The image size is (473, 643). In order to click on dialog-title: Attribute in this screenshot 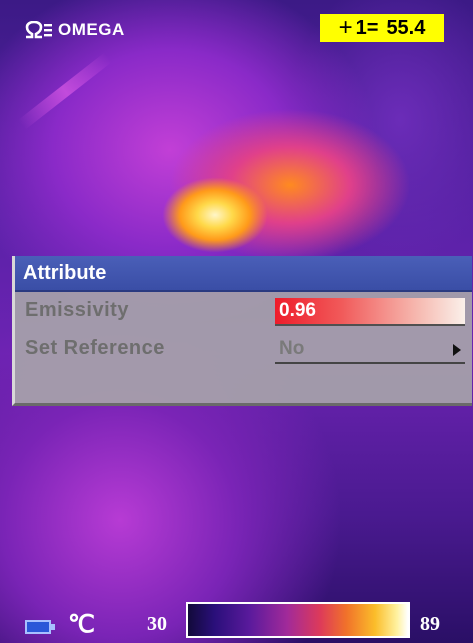, I will do `click(243, 274)`.